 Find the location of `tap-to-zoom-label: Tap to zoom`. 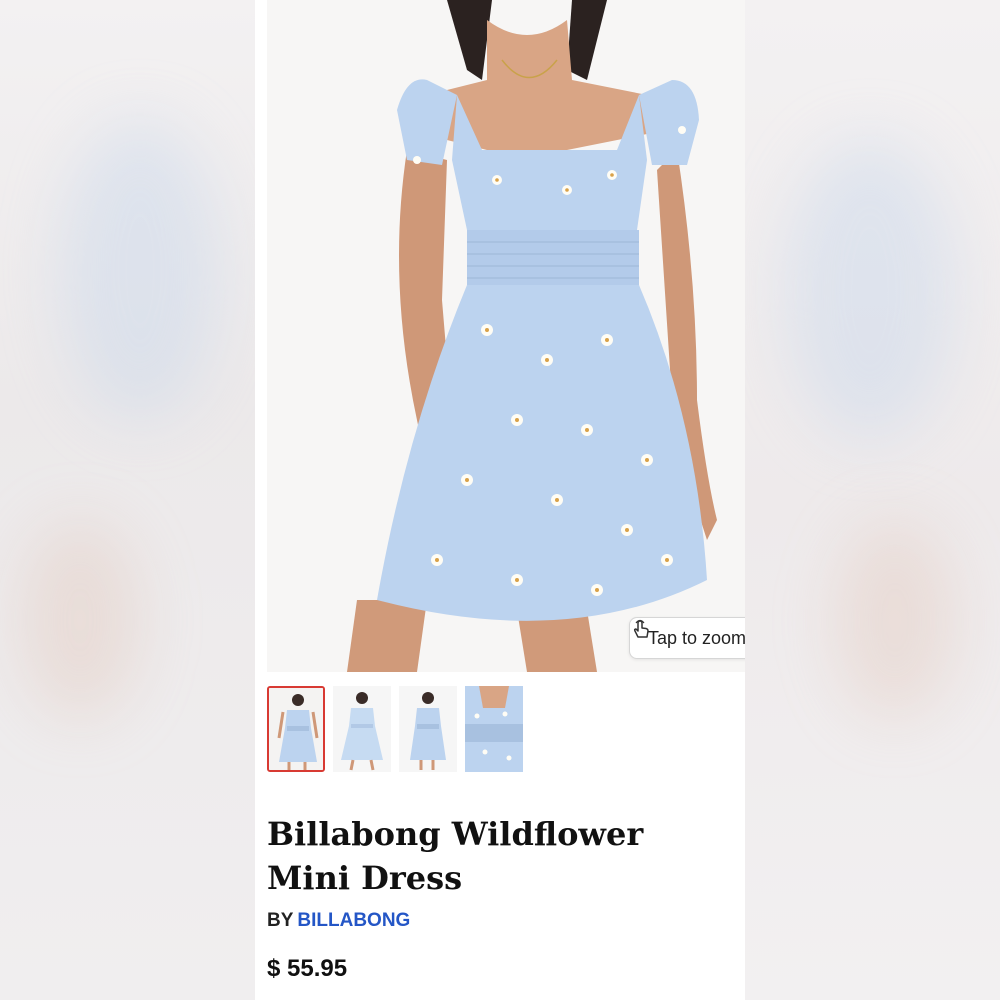

tap-to-zoom-label: Tap to zoom is located at coordinates (696, 637).